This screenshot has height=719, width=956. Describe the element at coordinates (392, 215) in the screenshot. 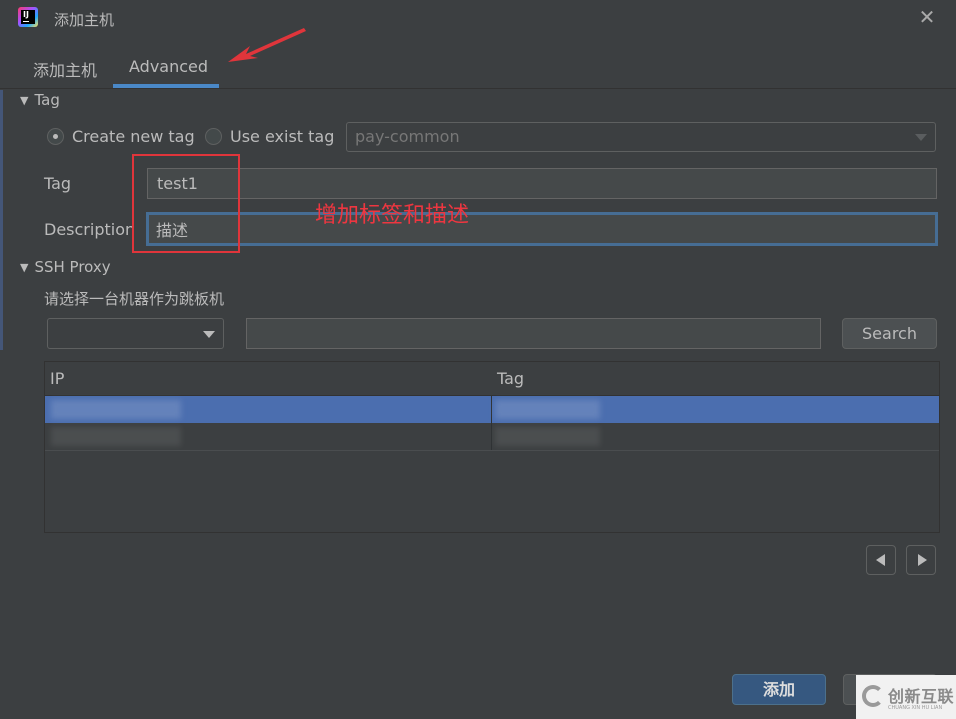

I see `annotation-text: 增加标签和描述` at that location.